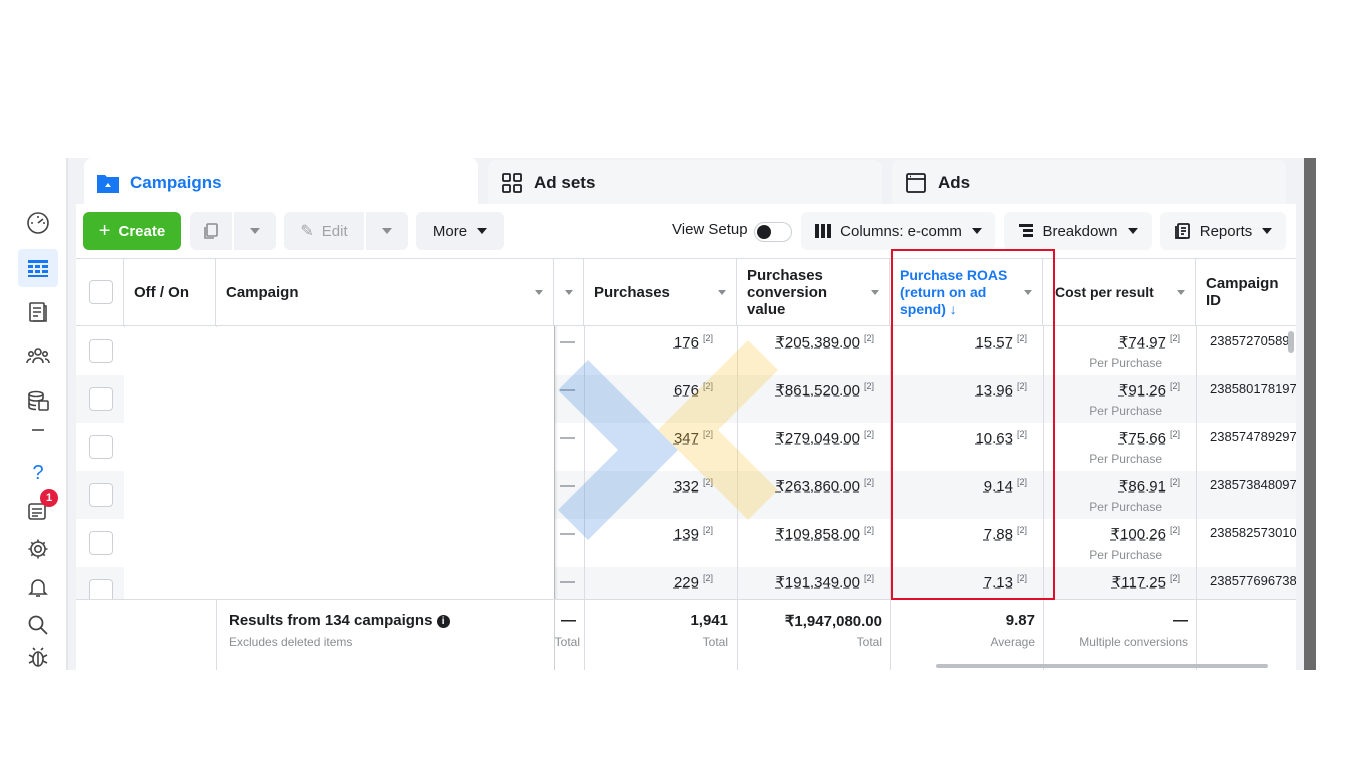 The height and width of the screenshot is (768, 1366). Describe the element at coordinates (824, 438) in the screenshot. I see `conversion-value-cell: ₹279,049.00 [2]` at that location.